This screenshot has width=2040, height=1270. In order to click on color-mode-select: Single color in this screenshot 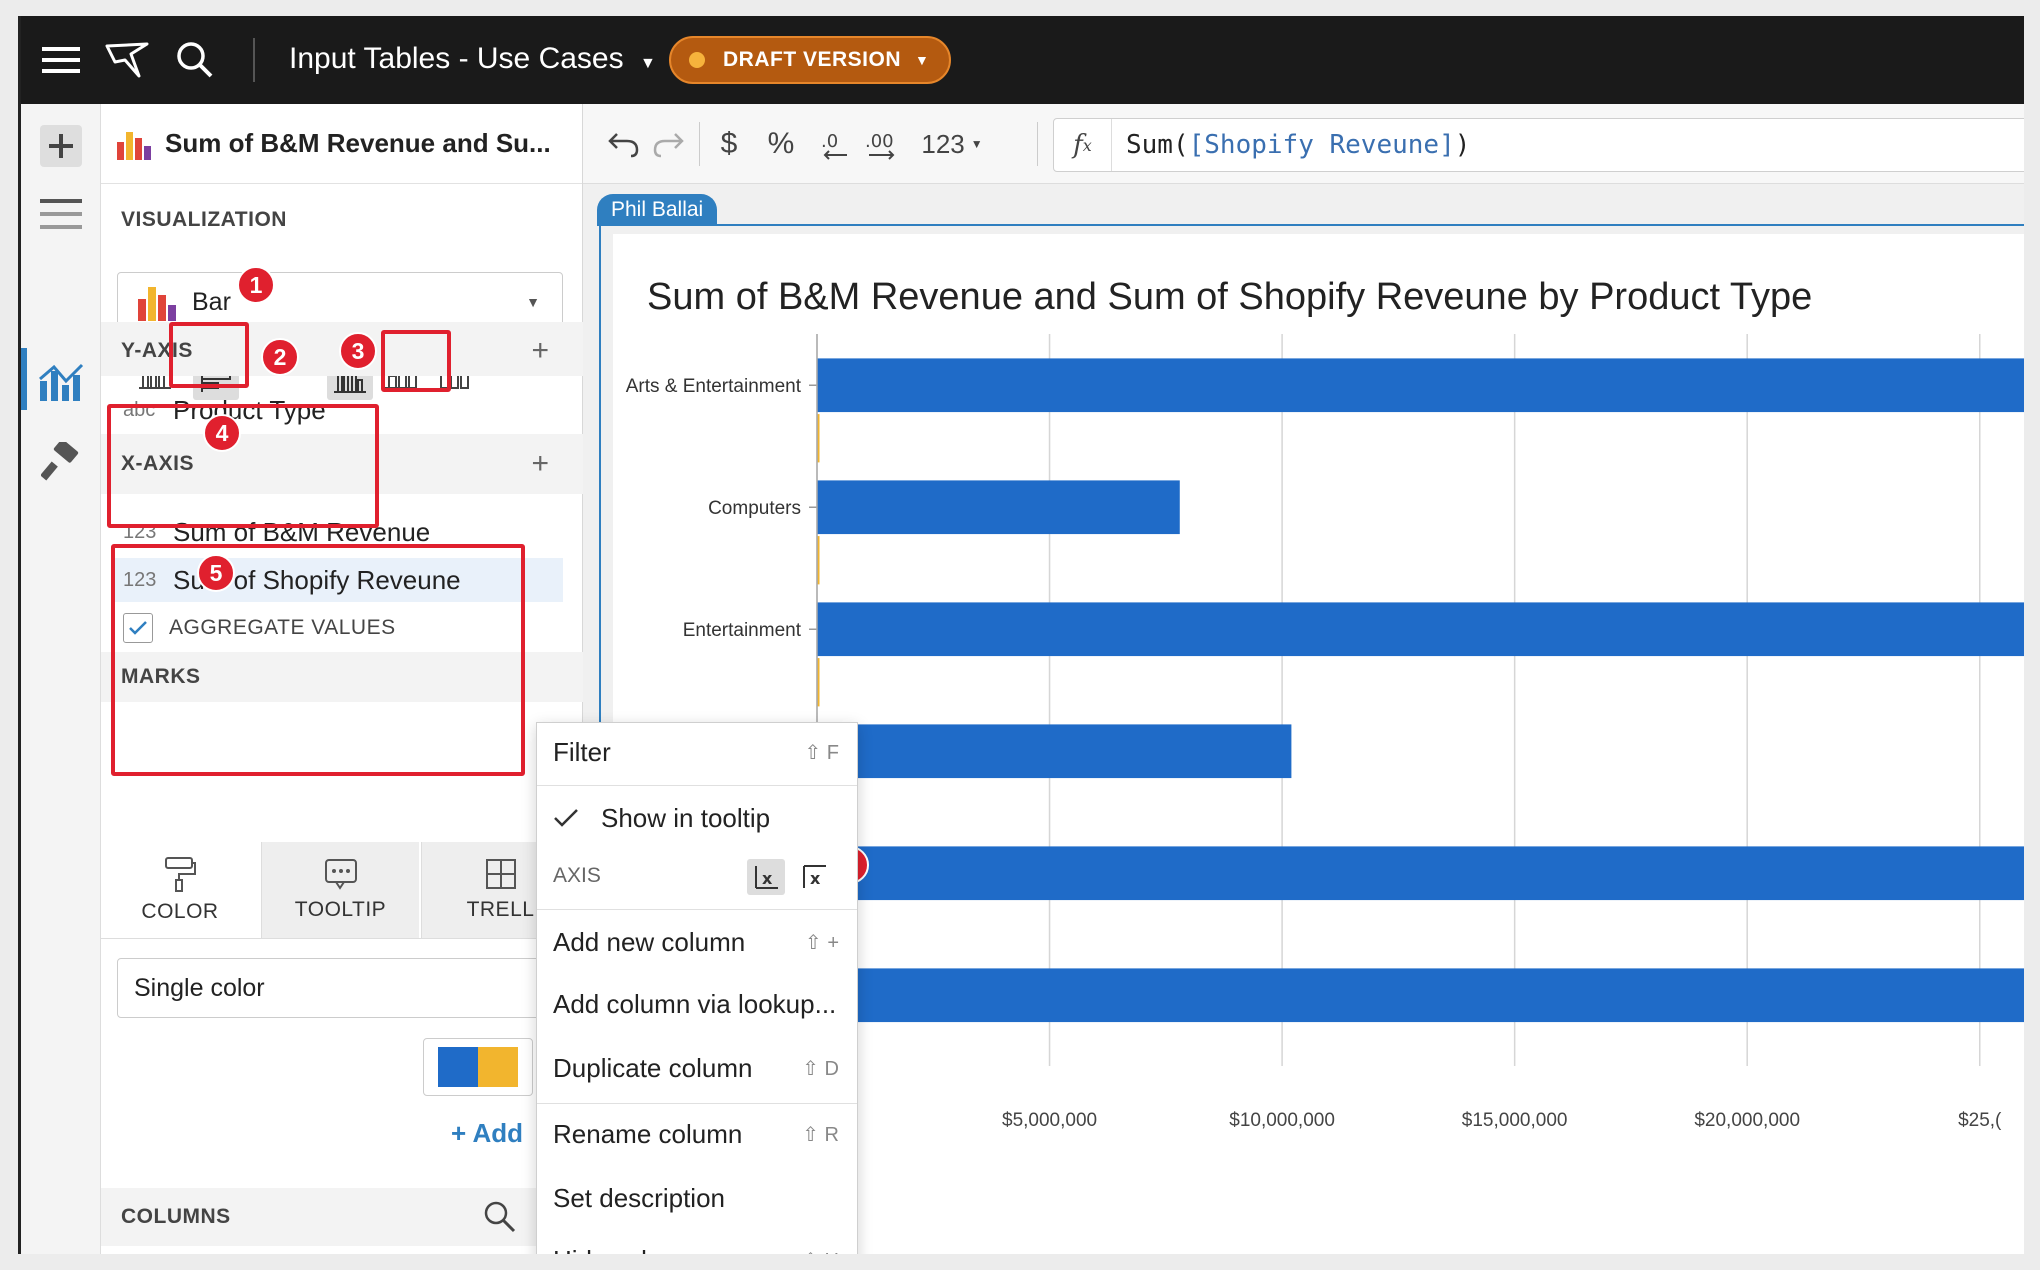, I will do `click(340, 988)`.